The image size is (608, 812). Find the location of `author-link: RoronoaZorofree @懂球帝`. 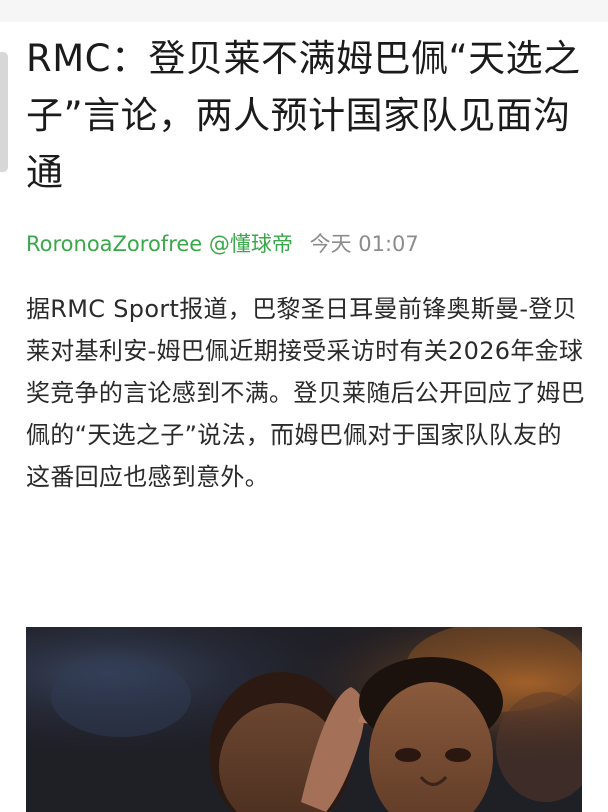

author-link: RoronoaZorofree @懂球帝 is located at coordinates (159, 244).